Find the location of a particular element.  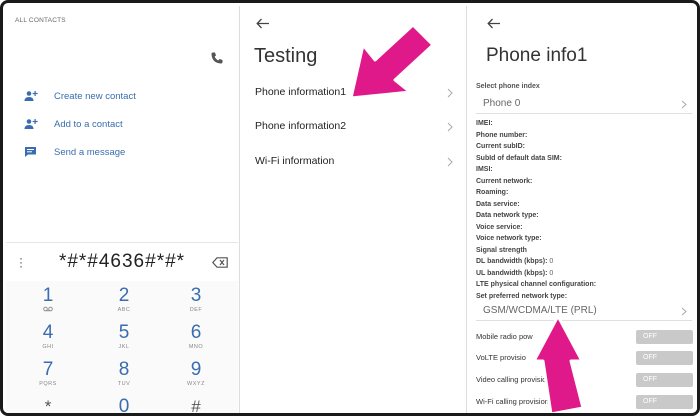

key-digit: 9 is located at coordinates (196, 369).